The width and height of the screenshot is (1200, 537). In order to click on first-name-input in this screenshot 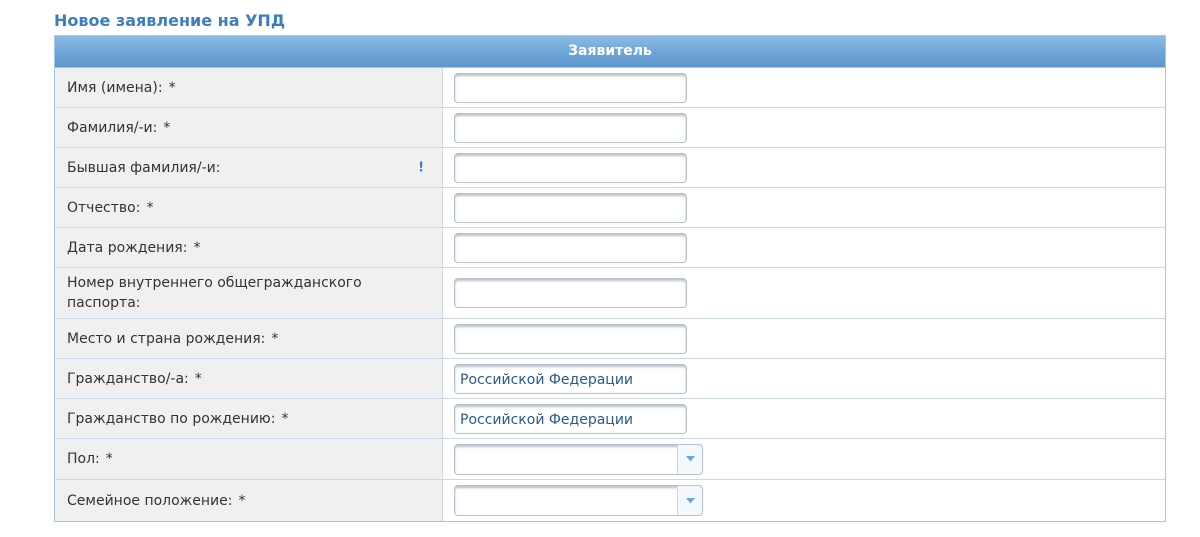, I will do `click(570, 87)`.